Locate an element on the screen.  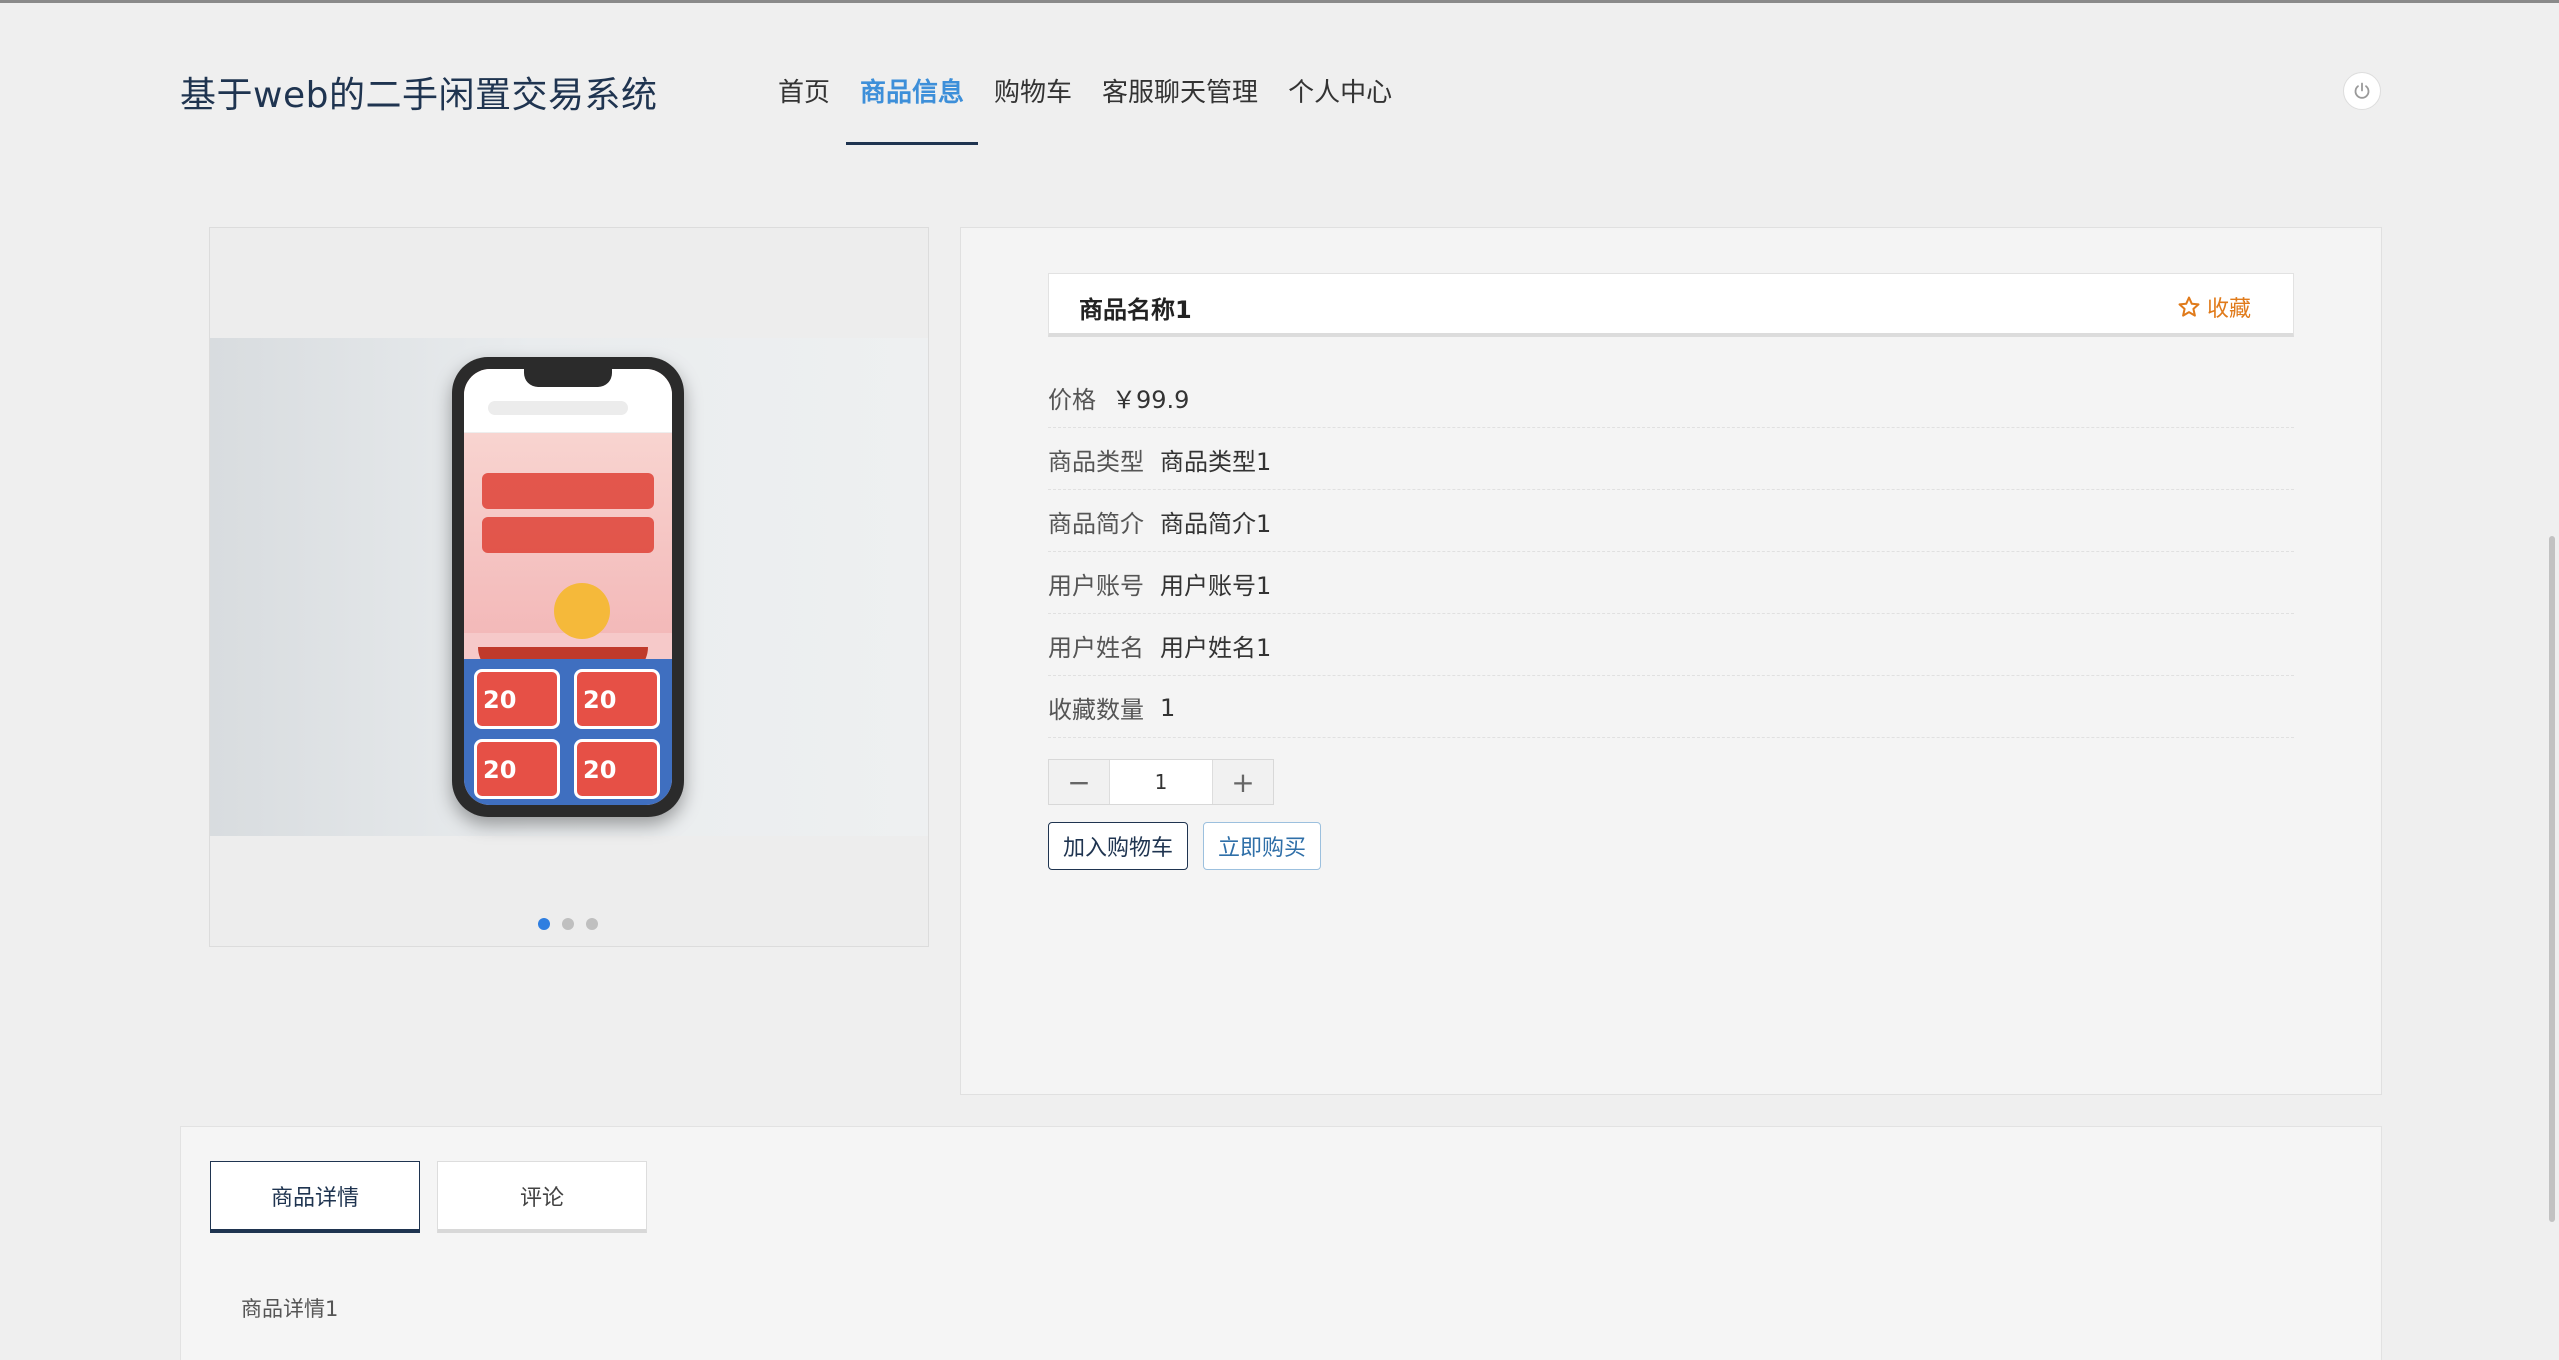
nav-item-label: 商品信息 is located at coordinates (912, 93).